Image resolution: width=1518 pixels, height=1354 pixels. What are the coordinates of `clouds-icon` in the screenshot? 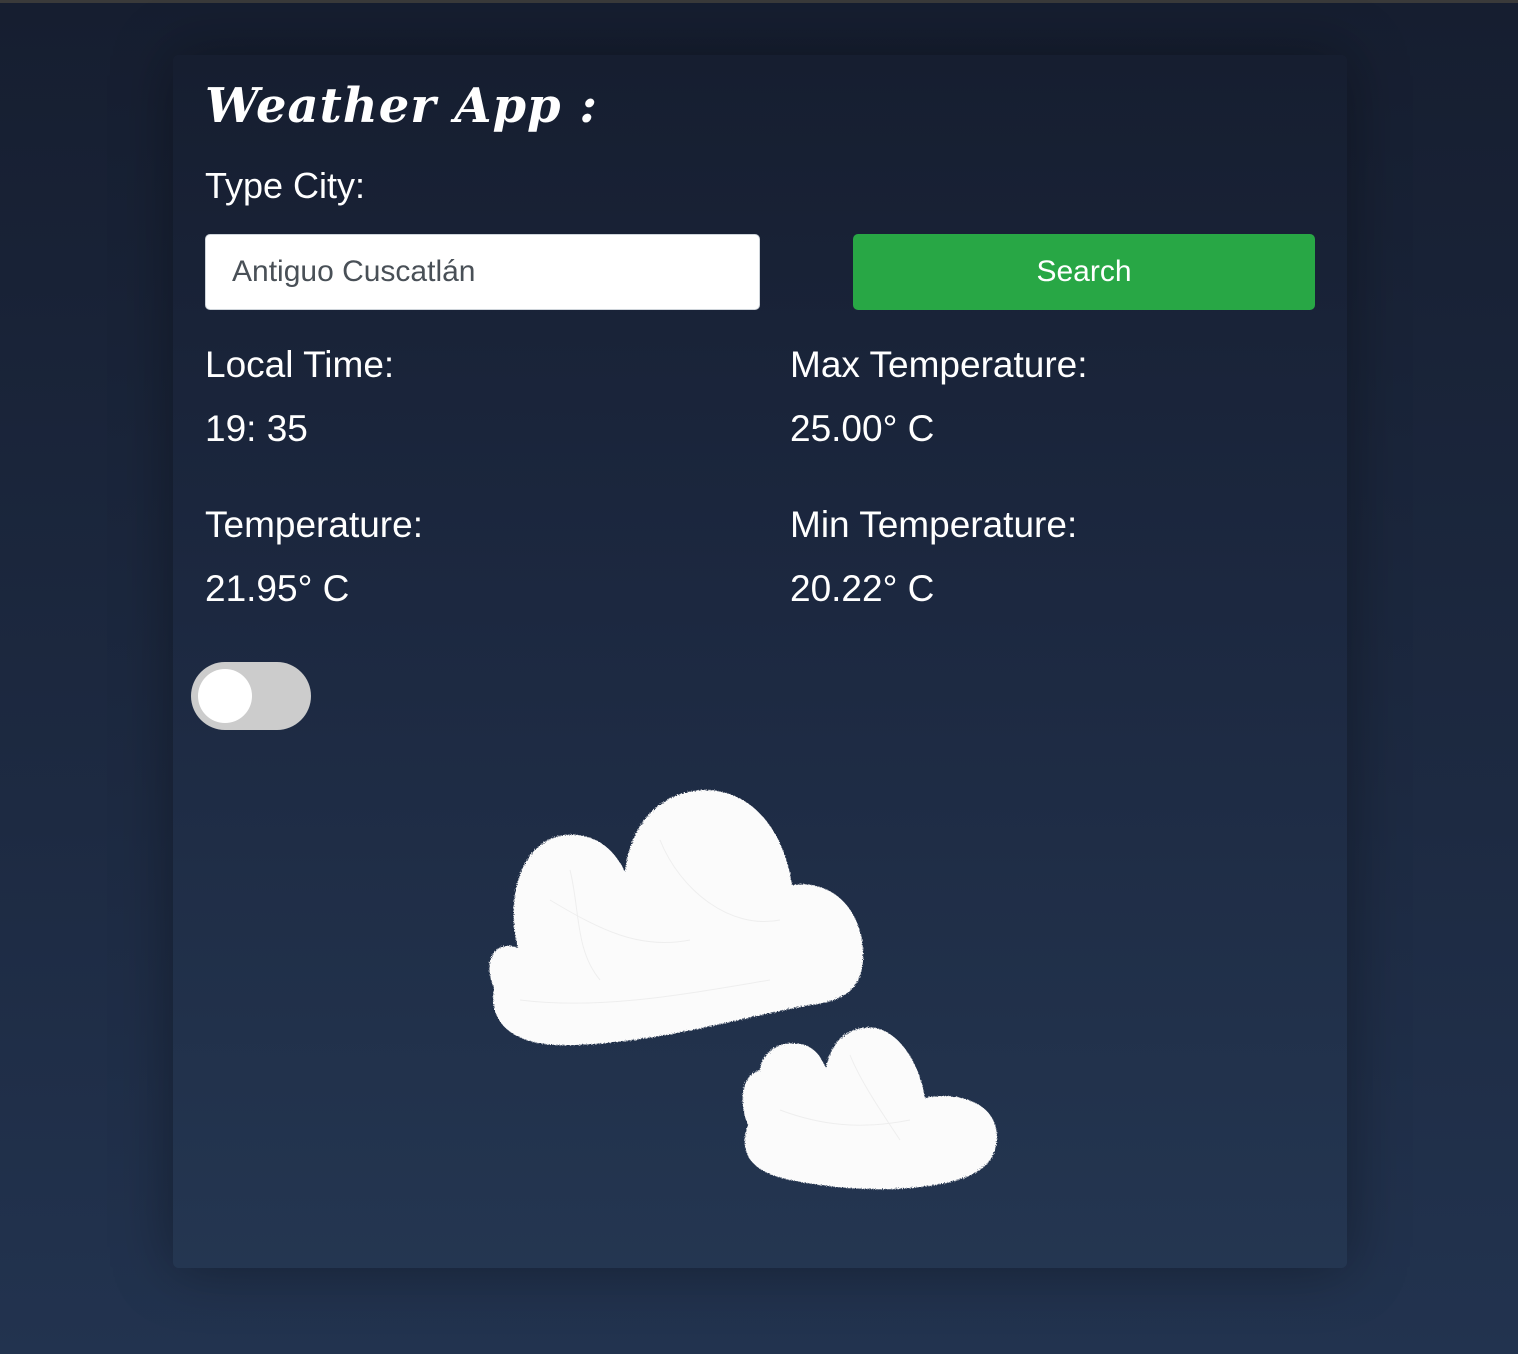 It's located at (743, 990).